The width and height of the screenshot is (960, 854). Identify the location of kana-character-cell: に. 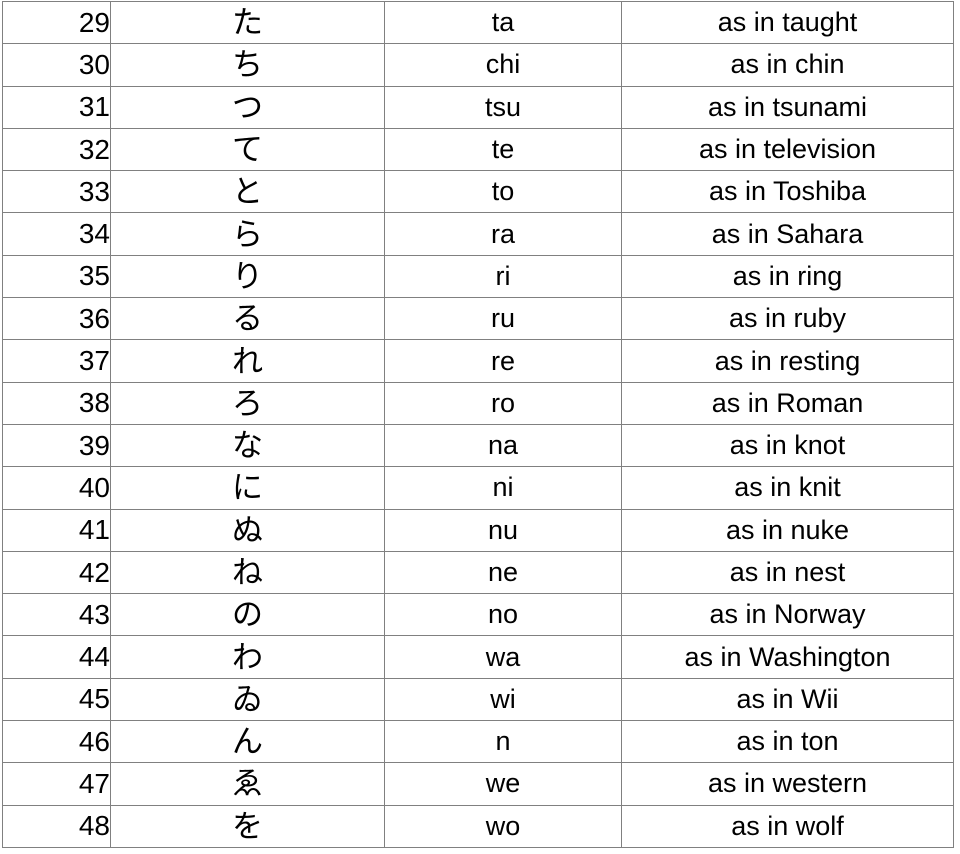
(247, 488).